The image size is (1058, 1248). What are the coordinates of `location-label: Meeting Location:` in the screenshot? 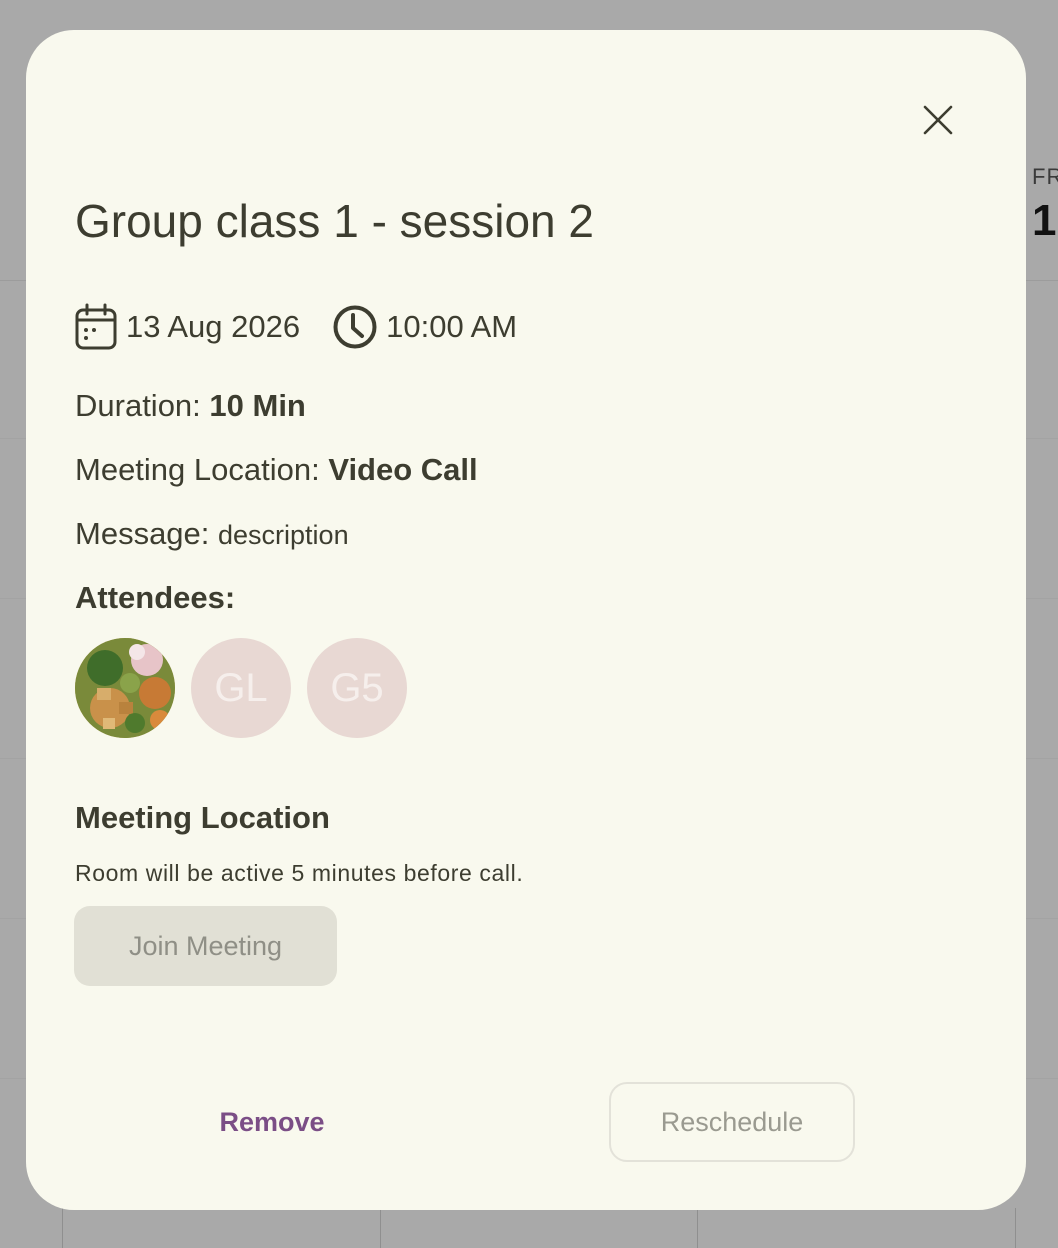 It's located at (202, 469).